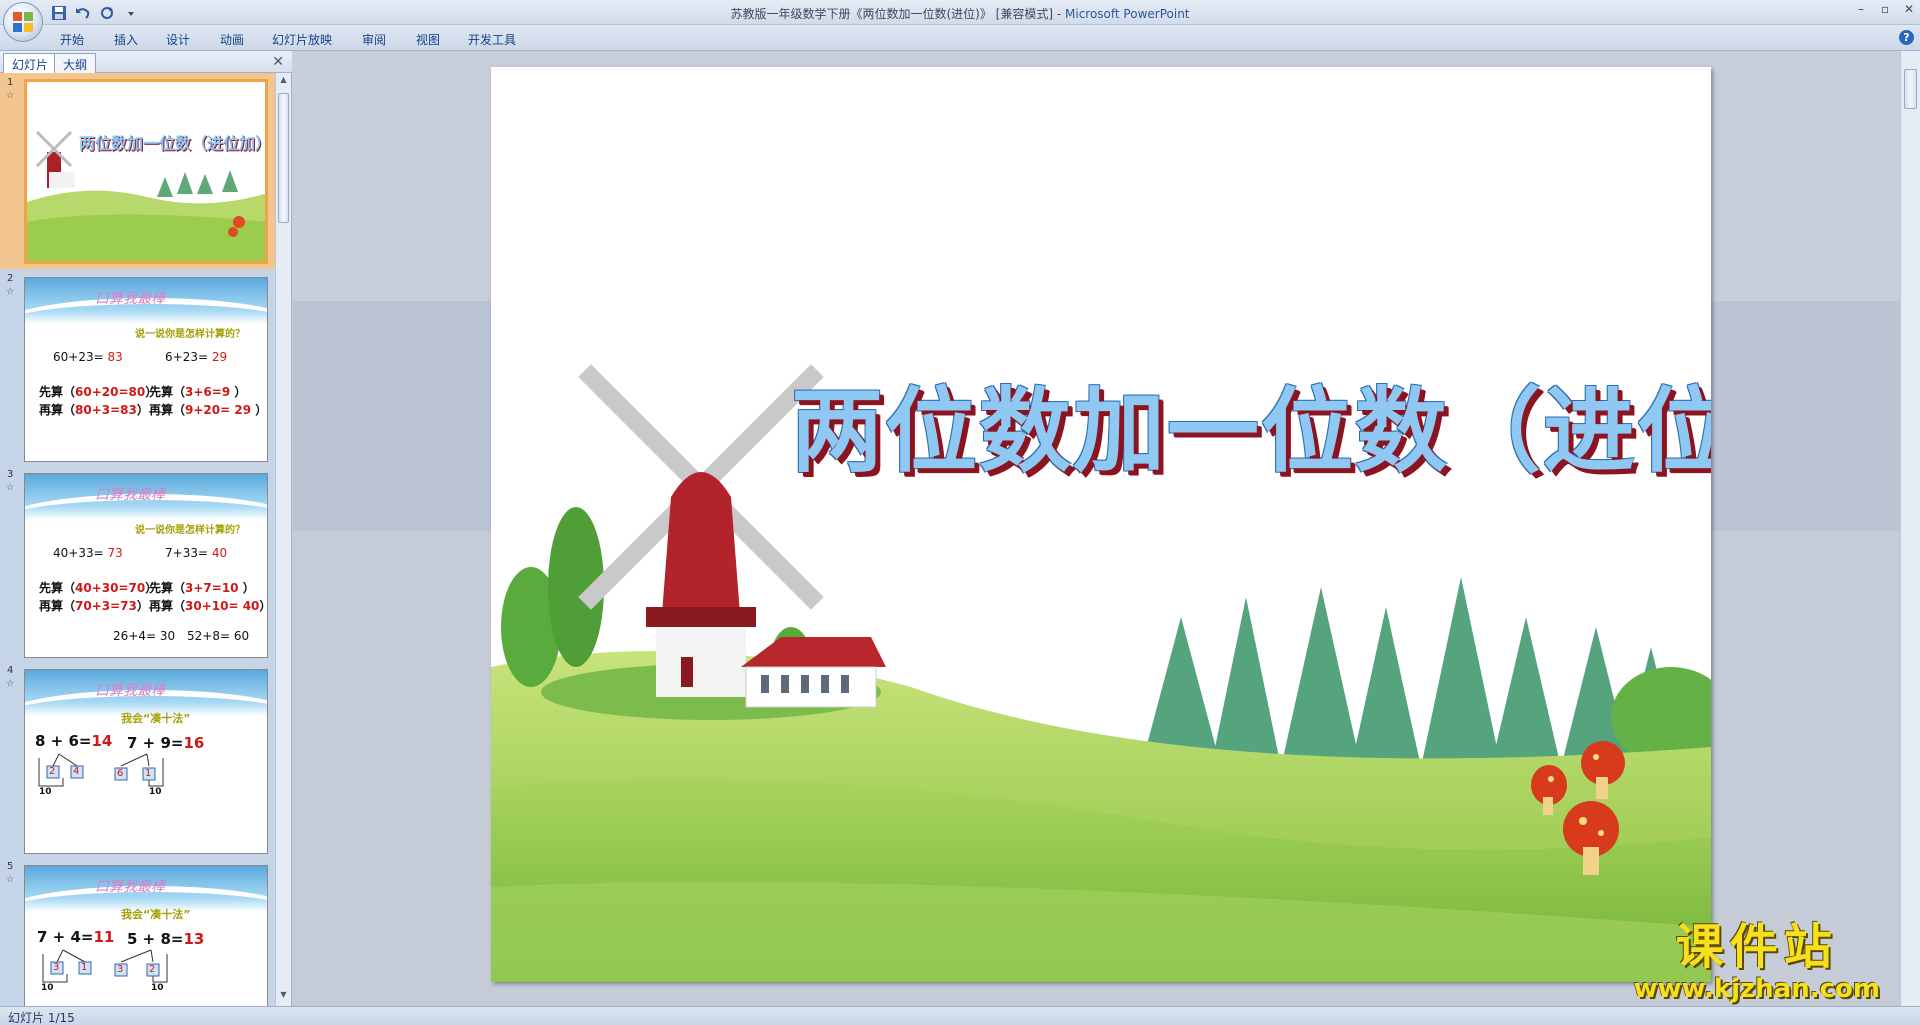  What do you see at coordinates (30, 63) in the screenshot?
I see `tab-slides: 幻灯片` at bounding box center [30, 63].